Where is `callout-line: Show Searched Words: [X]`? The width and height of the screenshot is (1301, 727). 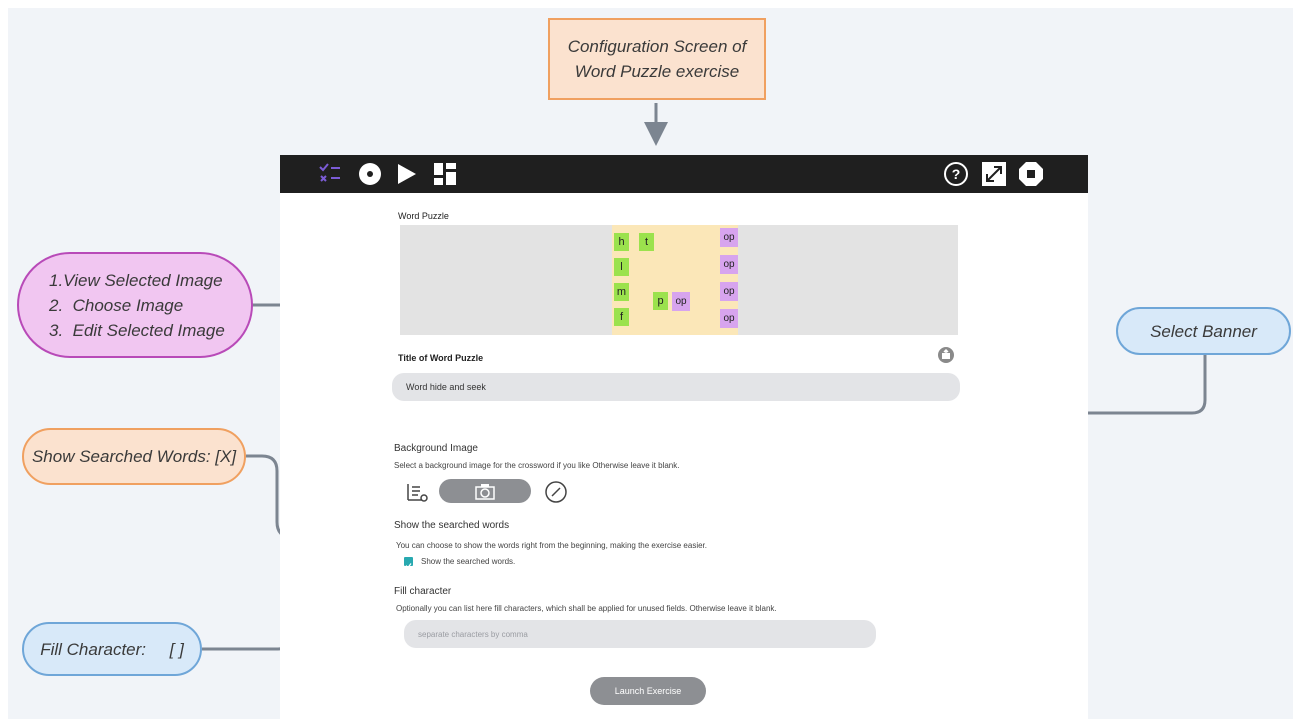
callout-line: Show Searched Words: [X] is located at coordinates (134, 456).